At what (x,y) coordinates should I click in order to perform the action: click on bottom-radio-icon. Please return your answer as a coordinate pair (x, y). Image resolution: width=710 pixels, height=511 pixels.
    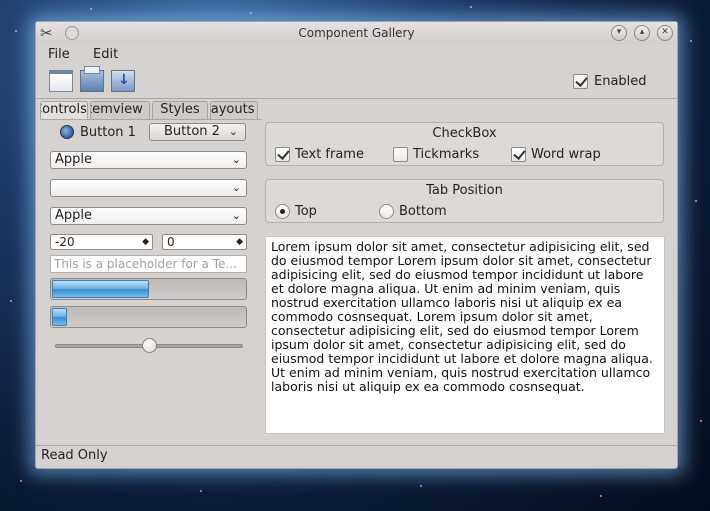
    Looking at the image, I should click on (386, 211).